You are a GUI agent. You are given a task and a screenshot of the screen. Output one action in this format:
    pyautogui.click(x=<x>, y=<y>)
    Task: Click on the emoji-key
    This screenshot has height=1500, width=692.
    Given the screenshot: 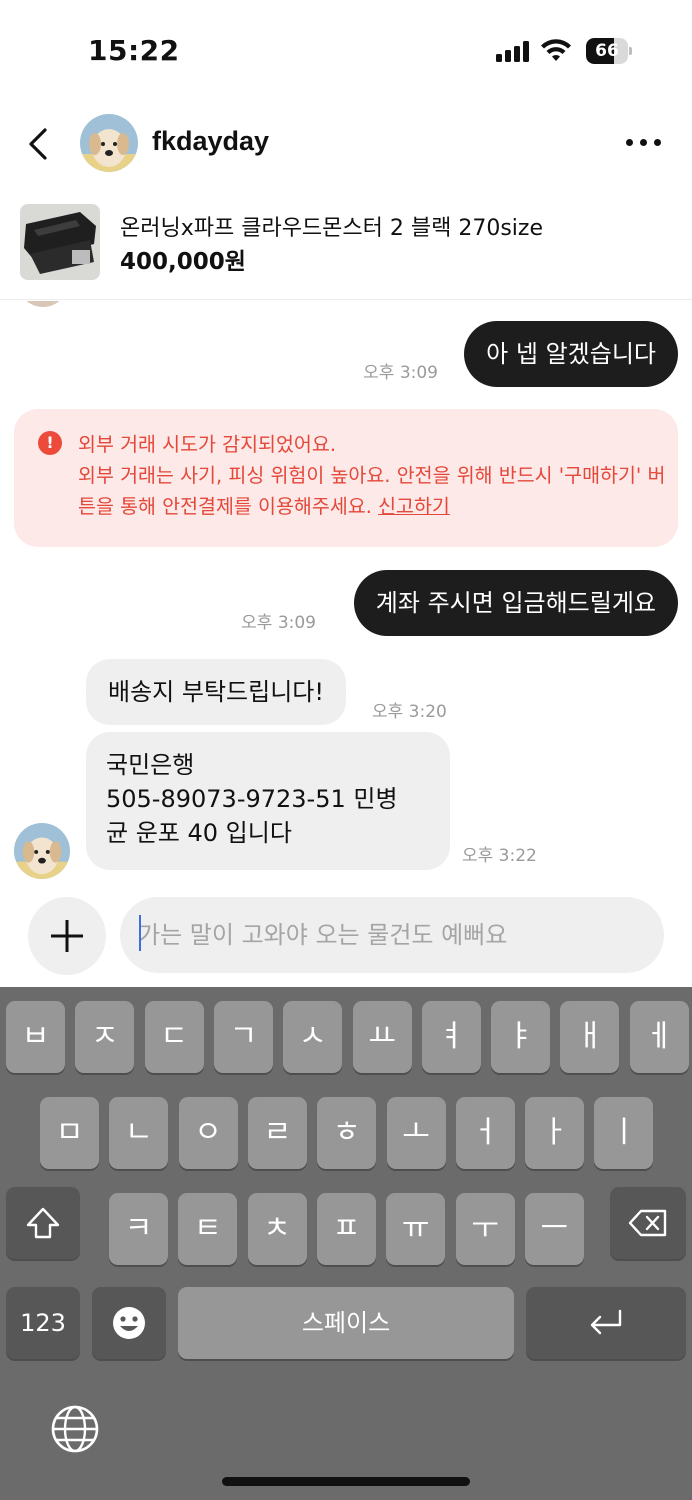 What is the action you would take?
    pyautogui.click(x=129, y=1323)
    